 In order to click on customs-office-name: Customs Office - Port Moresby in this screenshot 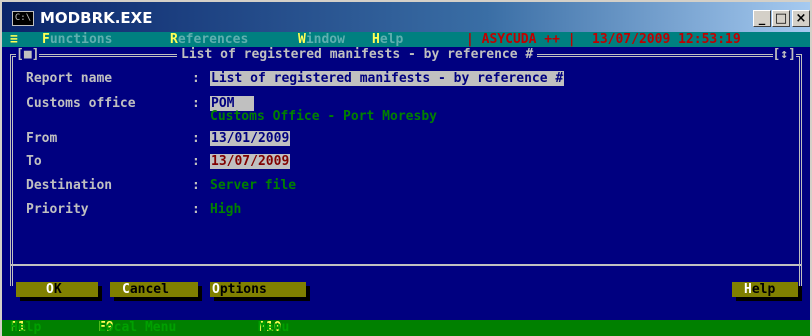, I will do `click(323, 116)`.